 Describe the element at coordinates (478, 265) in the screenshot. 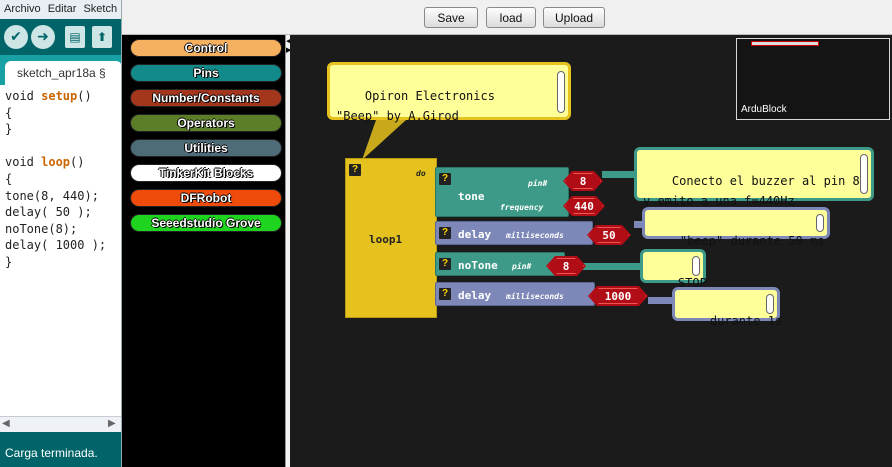

I see `notone-label: noTone` at that location.